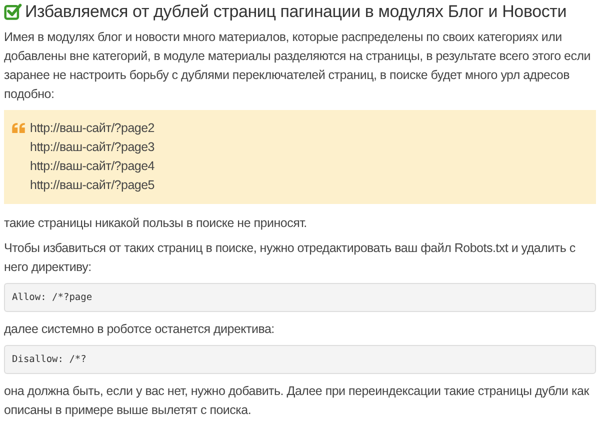  What do you see at coordinates (92, 166) in the screenshot?
I see `url-line: http://ваш-сайт/?page4` at bounding box center [92, 166].